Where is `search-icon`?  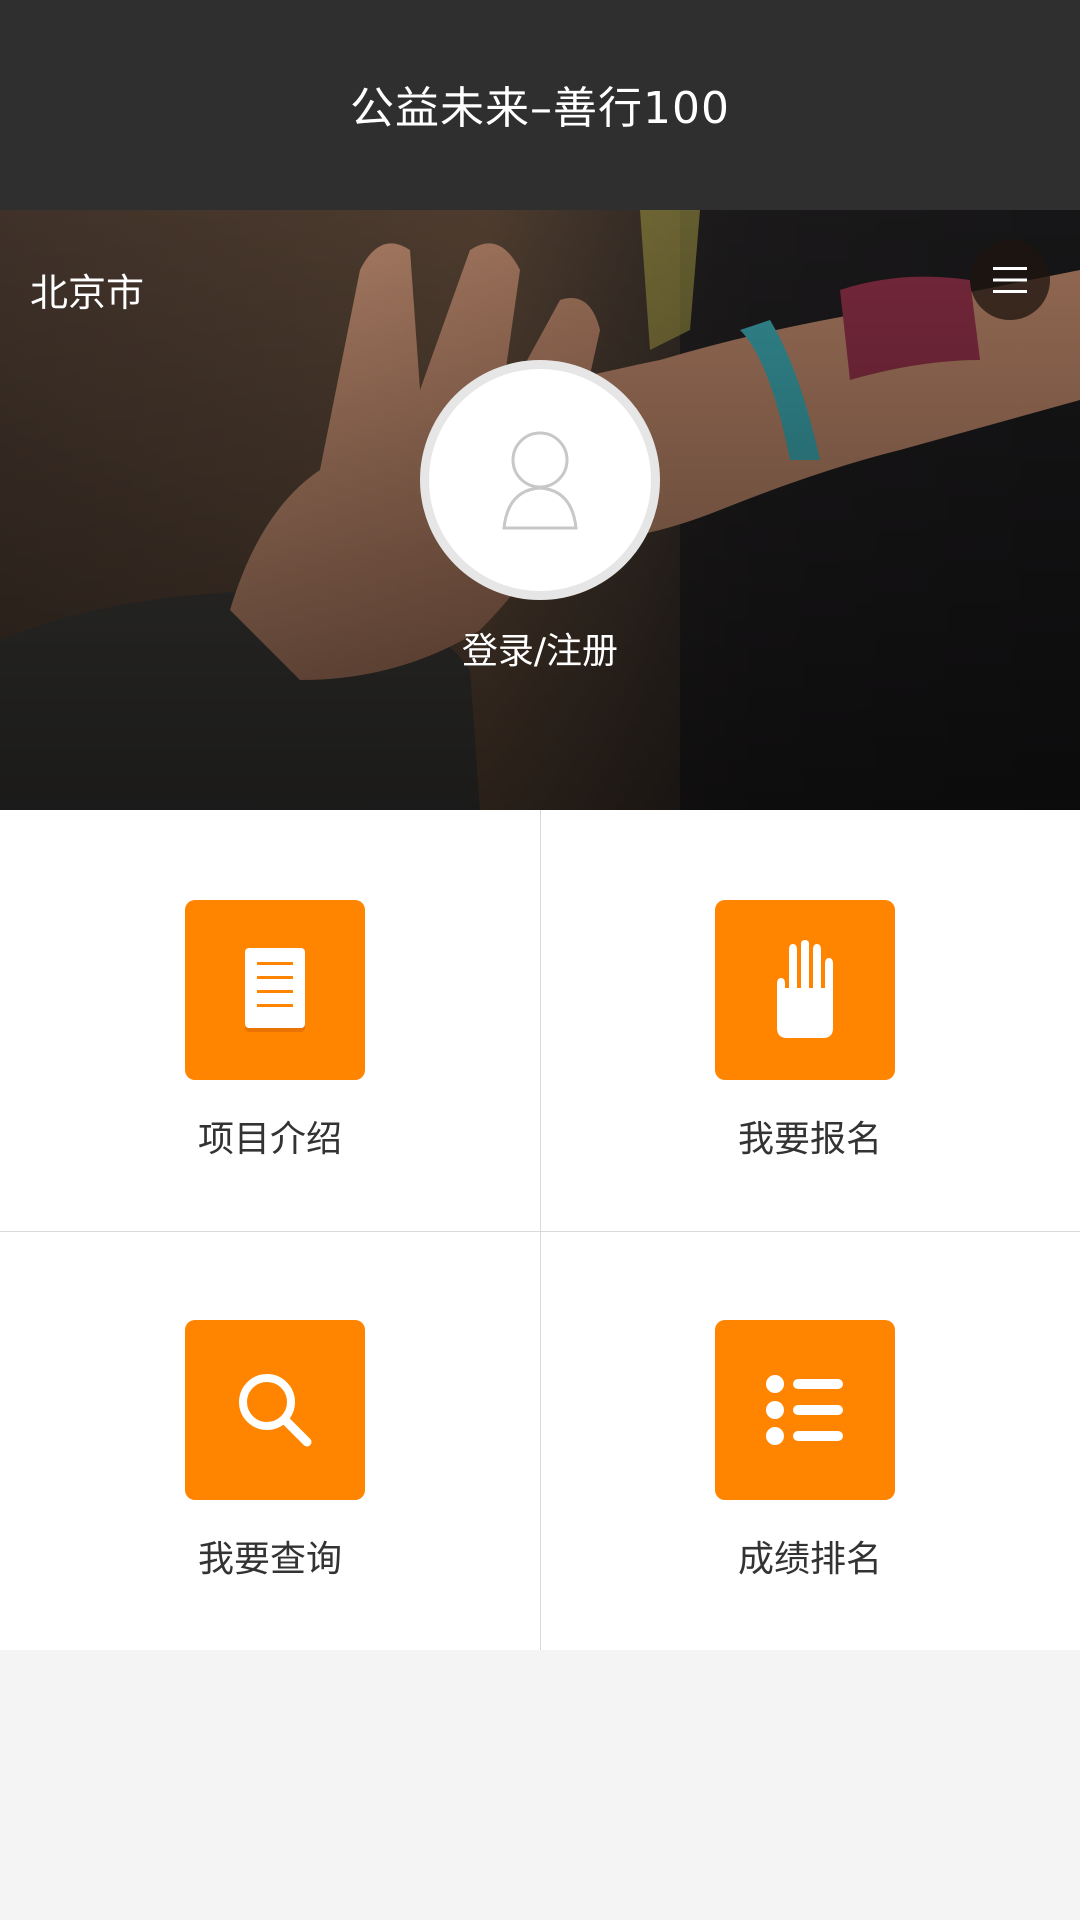 search-icon is located at coordinates (275, 1410).